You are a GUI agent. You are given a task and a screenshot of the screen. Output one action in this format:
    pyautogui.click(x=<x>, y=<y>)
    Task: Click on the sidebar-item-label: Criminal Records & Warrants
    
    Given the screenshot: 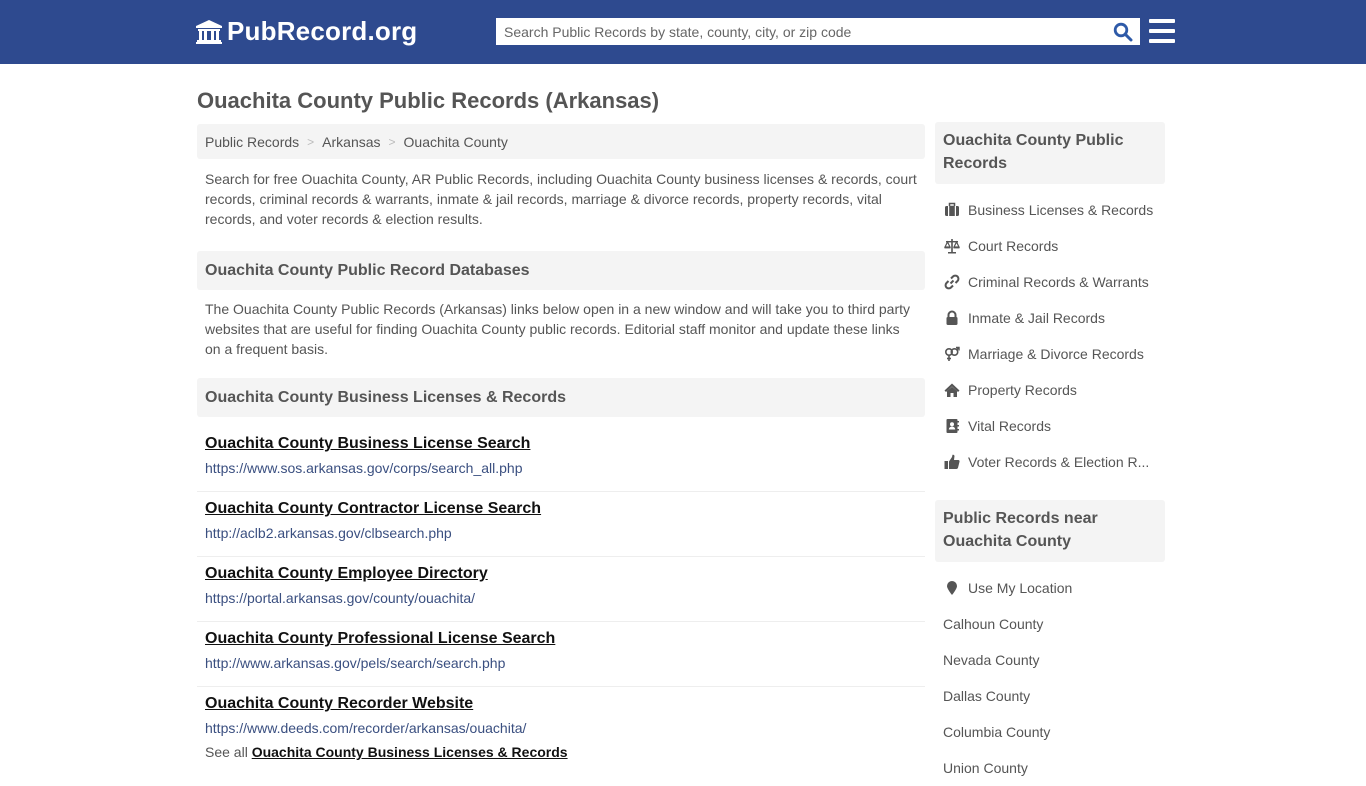 What is the action you would take?
    pyautogui.click(x=1058, y=282)
    